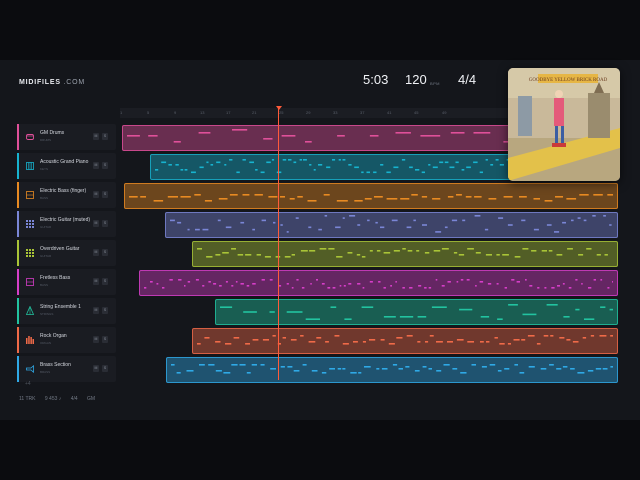 The height and width of the screenshot is (480, 640). I want to click on track-header-gm-drums: GM Drums DRUMS M S, so click(66, 137).